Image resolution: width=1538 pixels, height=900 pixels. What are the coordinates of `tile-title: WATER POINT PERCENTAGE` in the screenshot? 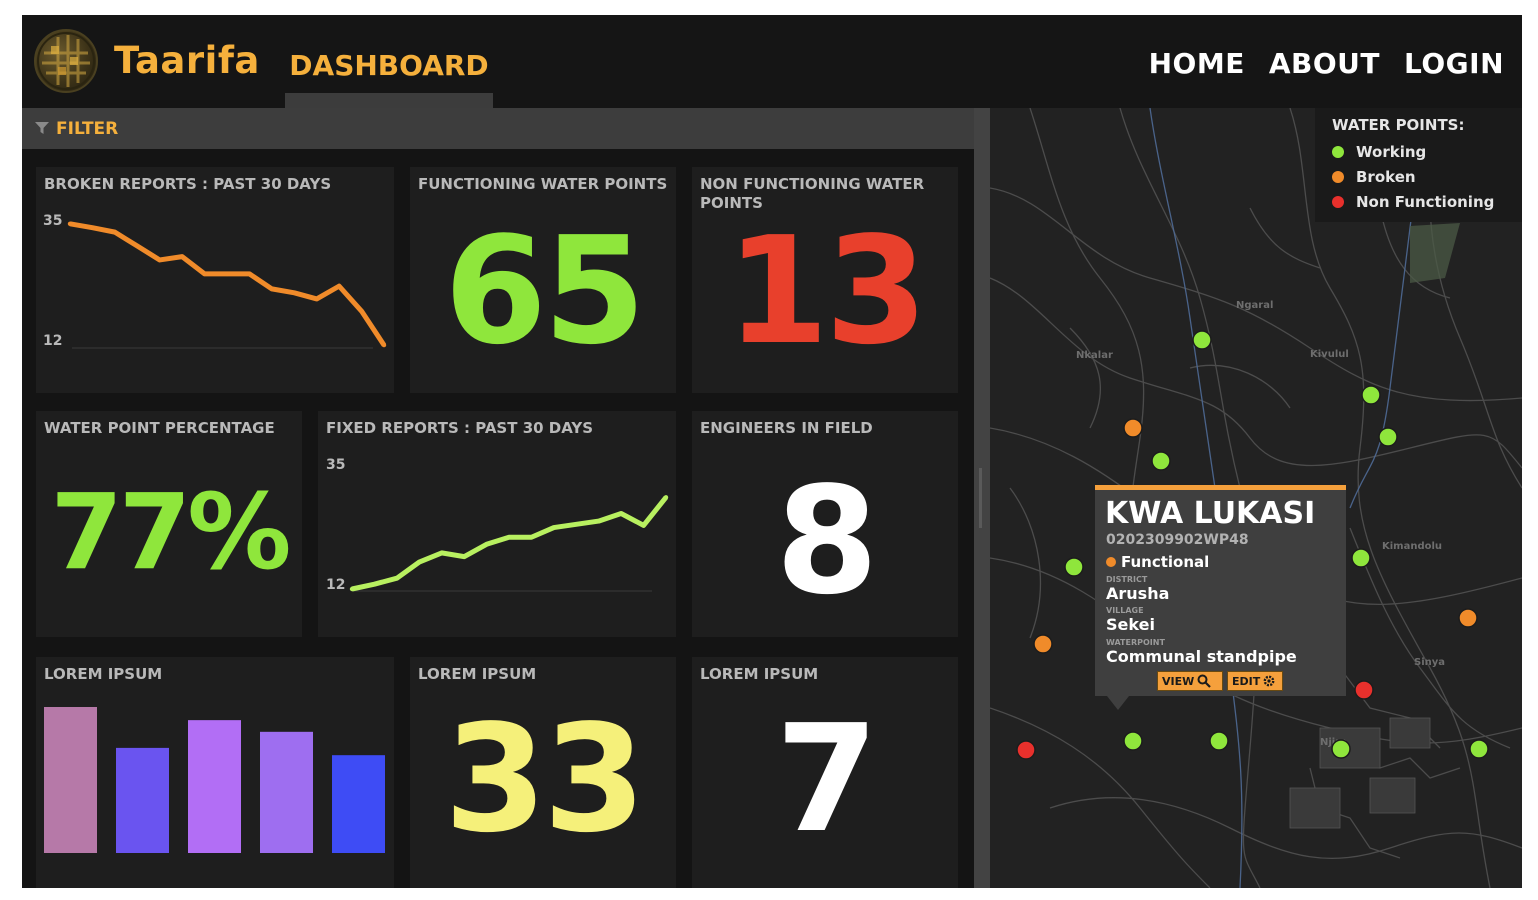 It's located at (159, 428).